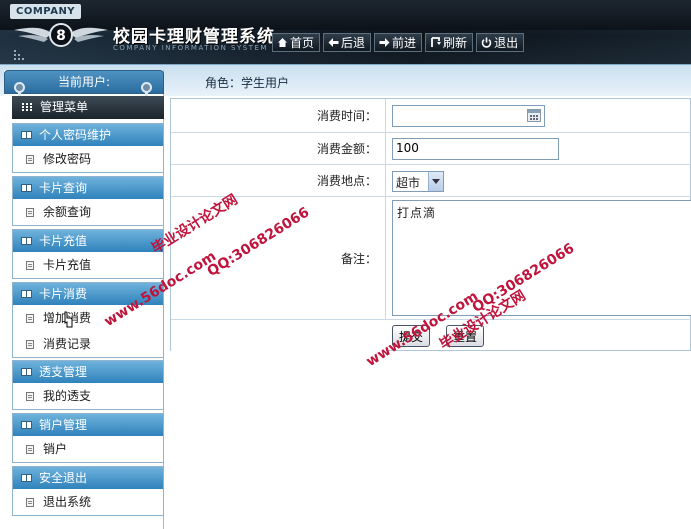 This screenshot has height=529, width=691. Describe the element at coordinates (63, 294) in the screenshot. I see `group-title: 卡片消费` at that location.